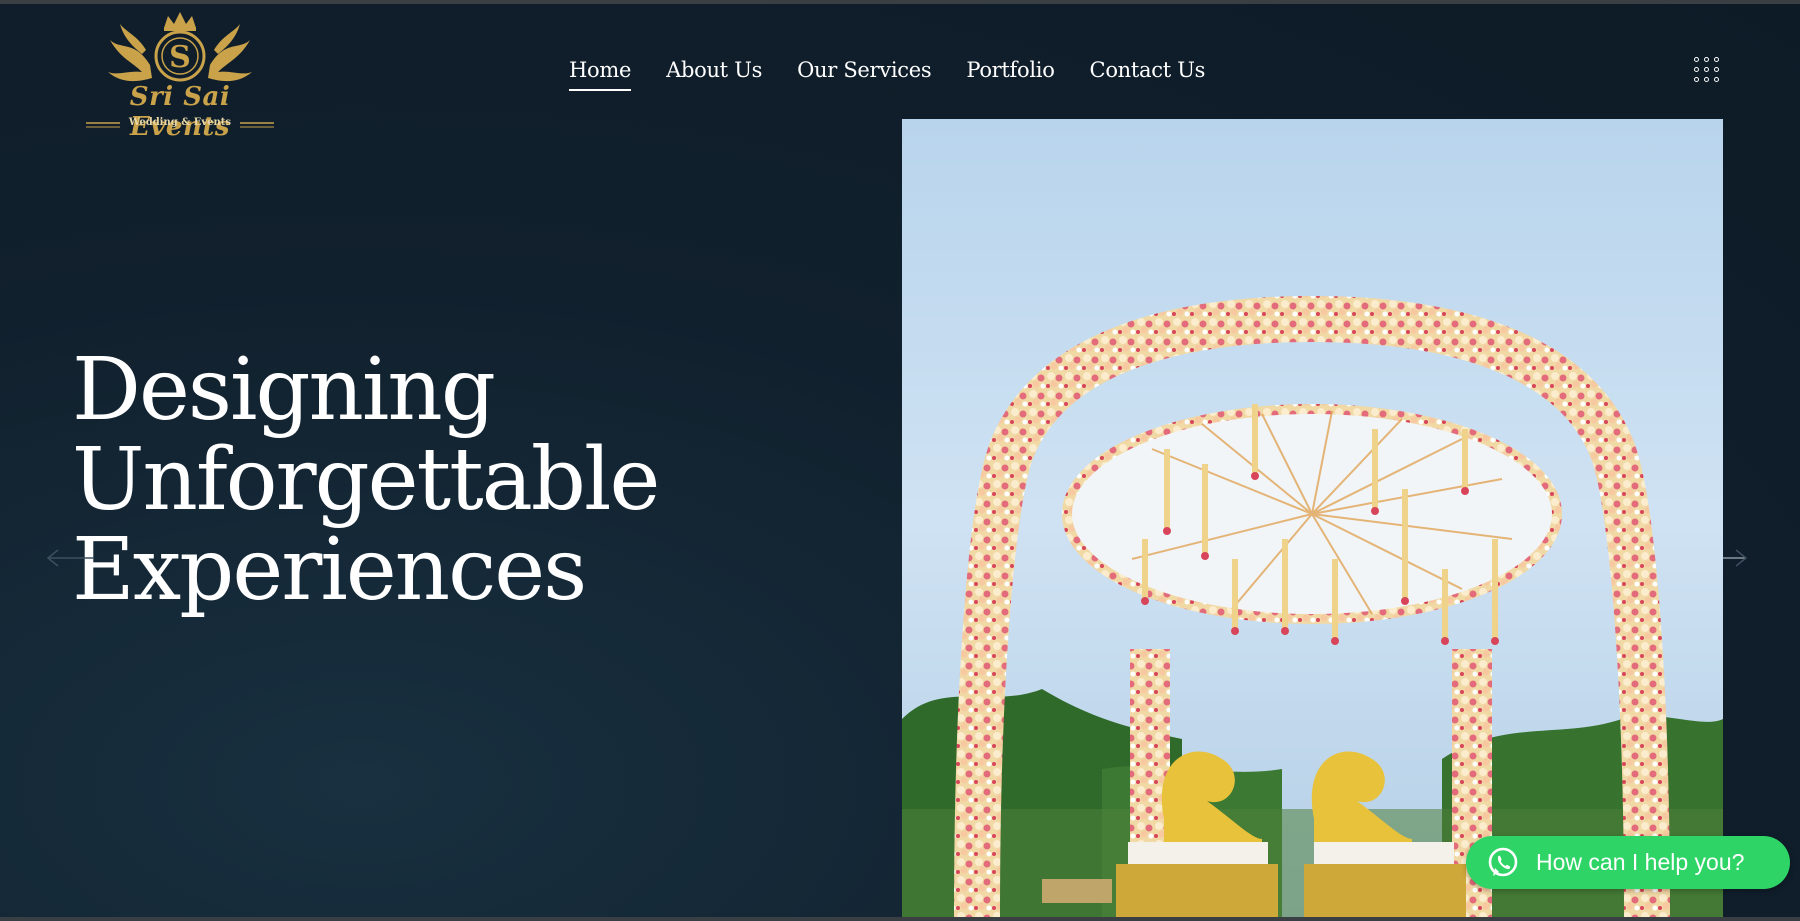 The width and height of the screenshot is (1800, 921). Describe the element at coordinates (1640, 862) in the screenshot. I see `chat-button-label: How can I help you?` at that location.